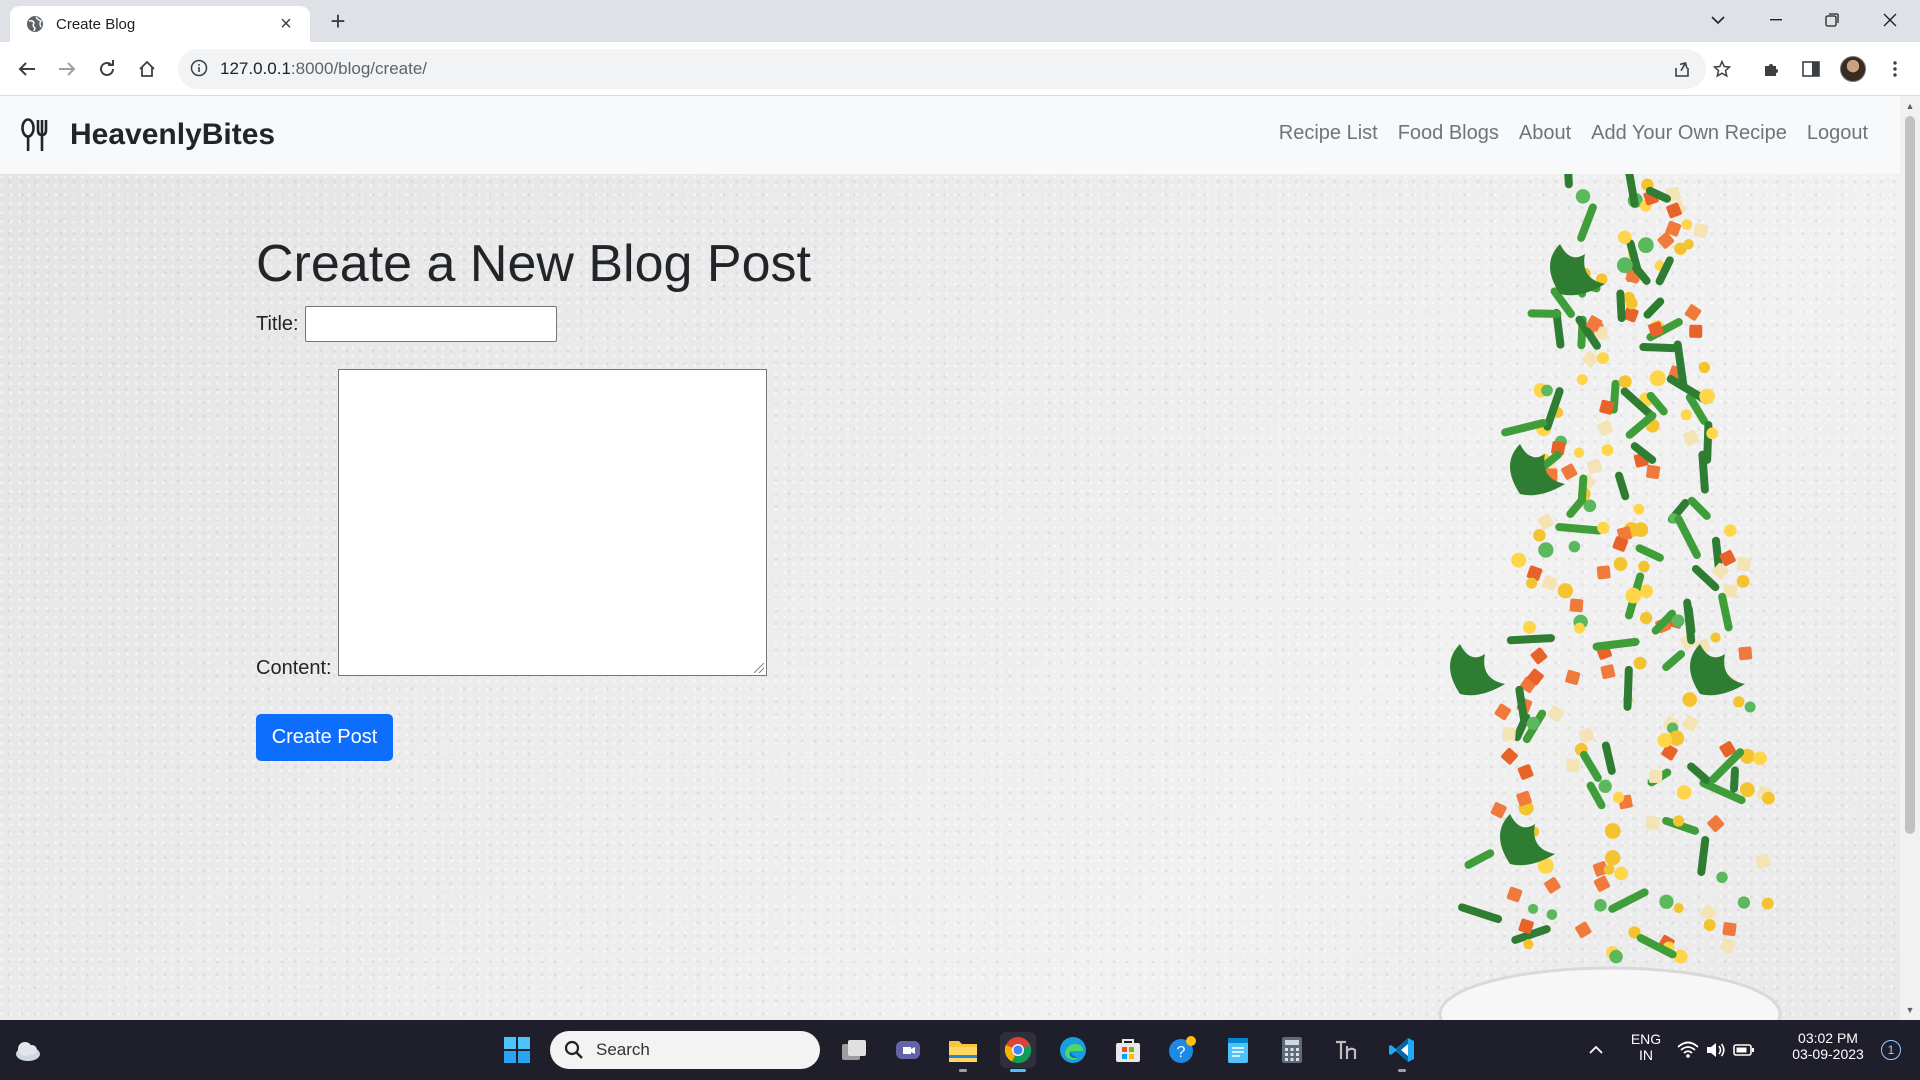 This screenshot has width=1920, height=1080. Describe the element at coordinates (27, 69) in the screenshot. I see `back-arrow-icon` at that location.